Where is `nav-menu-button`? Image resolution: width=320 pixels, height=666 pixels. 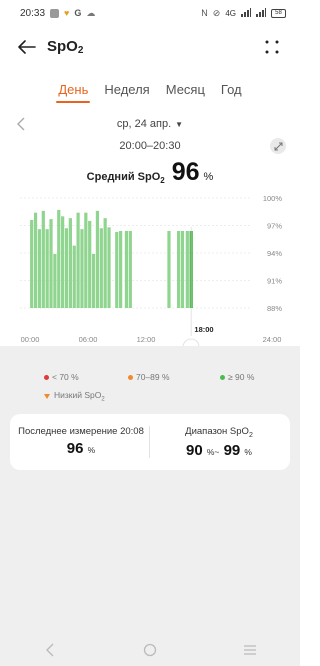 nav-menu-button is located at coordinates (250, 650).